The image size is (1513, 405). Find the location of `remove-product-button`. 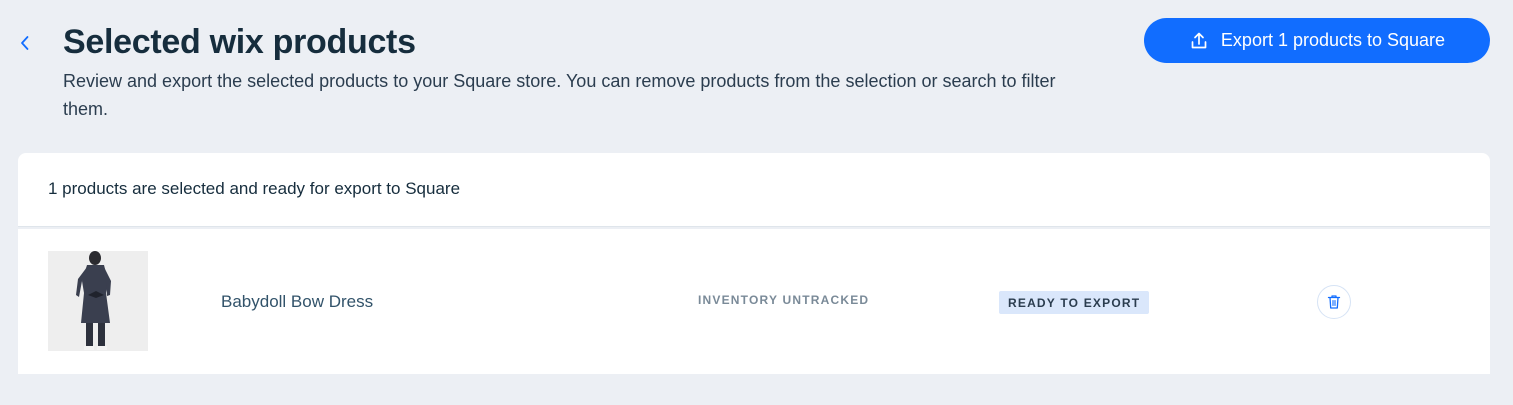

remove-product-button is located at coordinates (1334, 302).